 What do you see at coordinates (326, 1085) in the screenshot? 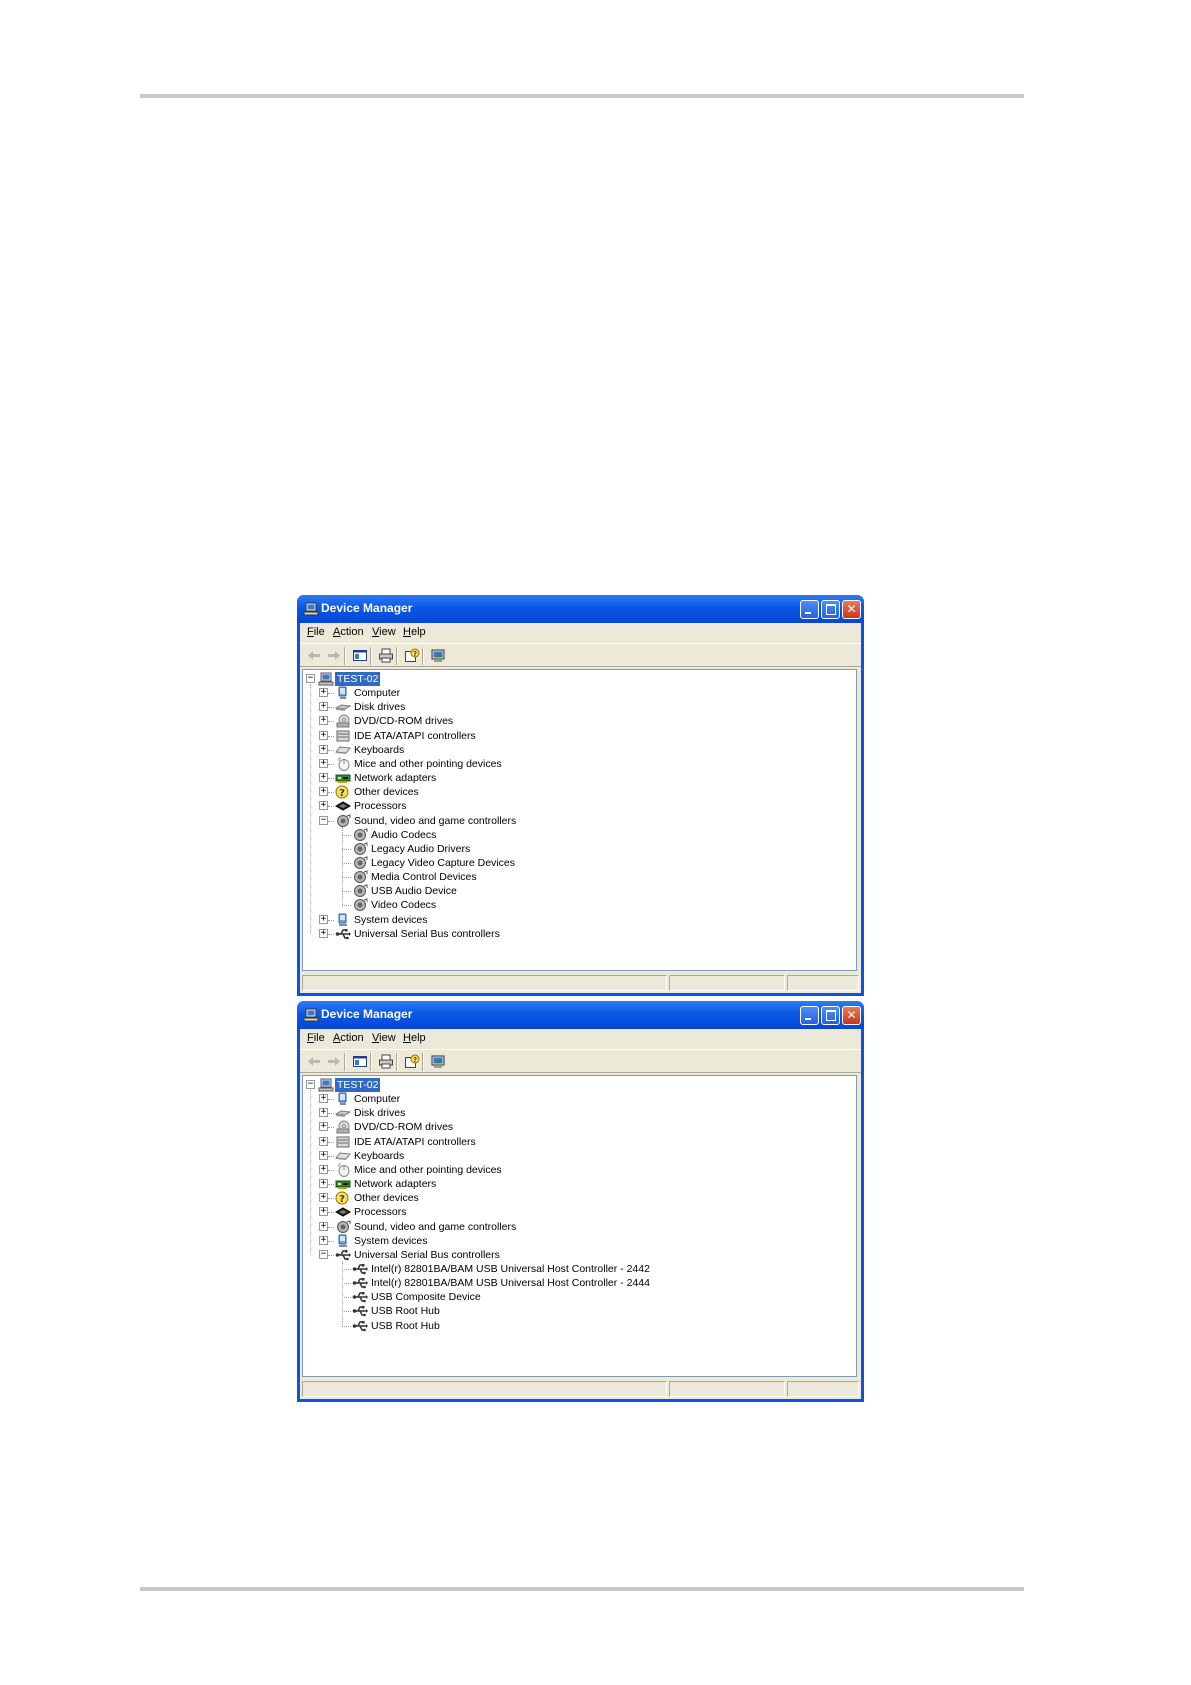
I see `computer-root-icon` at bounding box center [326, 1085].